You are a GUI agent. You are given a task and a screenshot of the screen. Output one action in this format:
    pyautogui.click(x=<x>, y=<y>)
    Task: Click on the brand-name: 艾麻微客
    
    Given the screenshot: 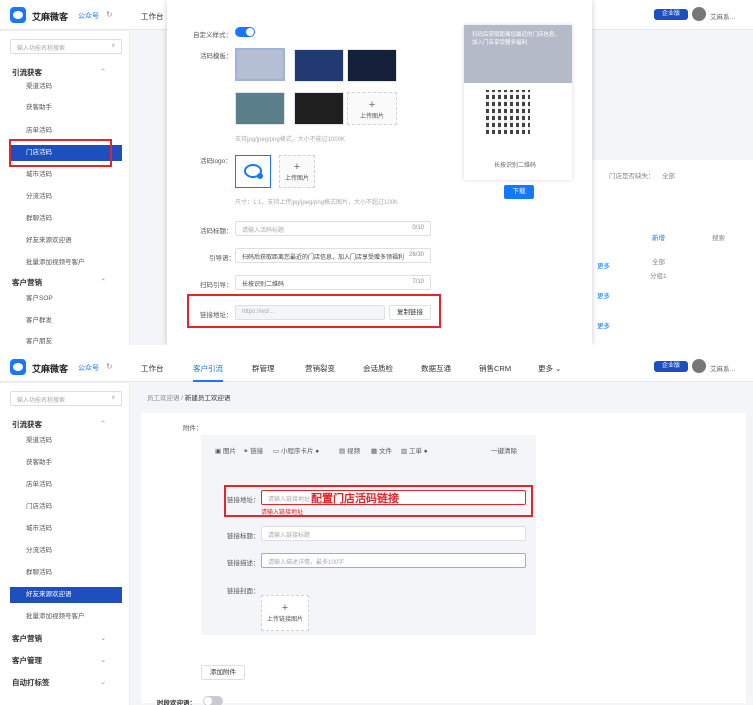 What is the action you would take?
    pyautogui.click(x=50, y=17)
    